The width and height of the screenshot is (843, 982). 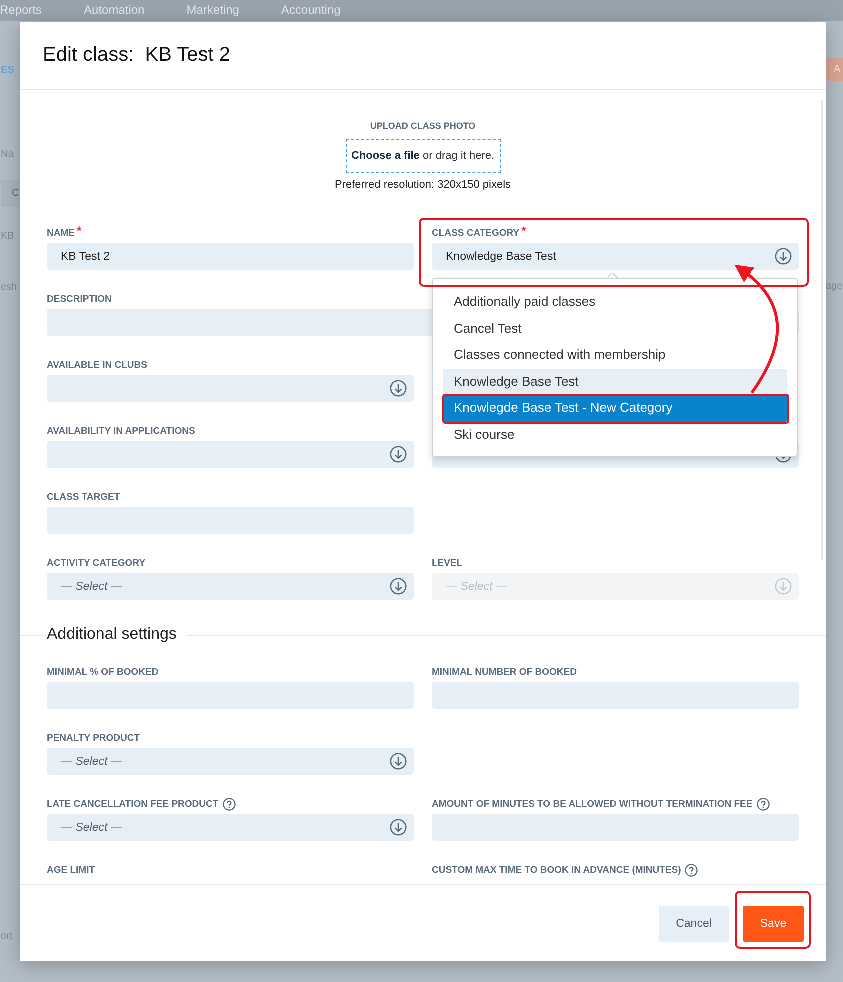 I want to click on field-label: AVAILABILITY IN APPLICATIONS, so click(x=121, y=431).